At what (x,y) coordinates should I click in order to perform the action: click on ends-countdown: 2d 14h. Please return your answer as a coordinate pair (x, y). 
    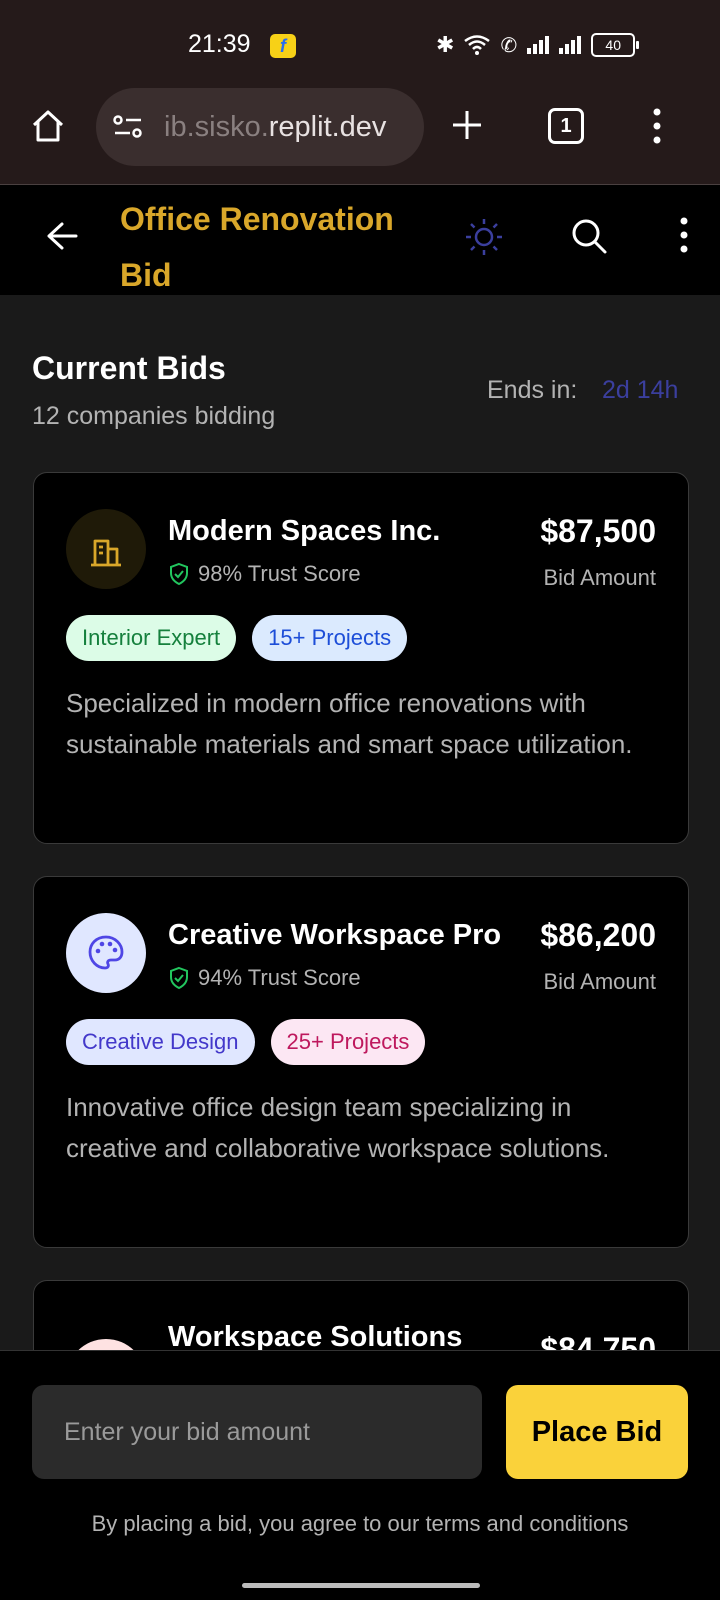
    Looking at the image, I should click on (640, 390).